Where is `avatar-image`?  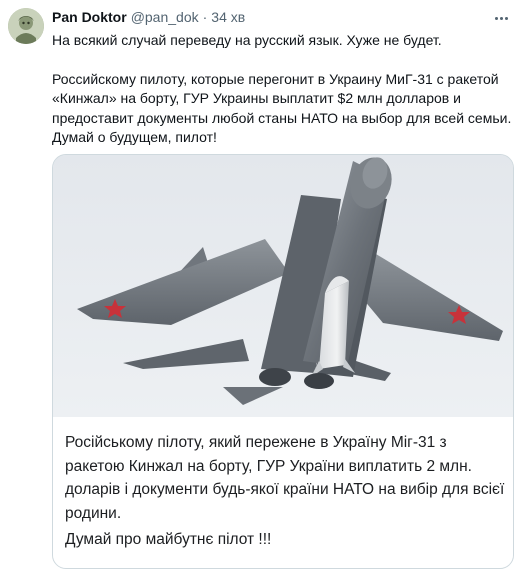 avatar-image is located at coordinates (26, 26).